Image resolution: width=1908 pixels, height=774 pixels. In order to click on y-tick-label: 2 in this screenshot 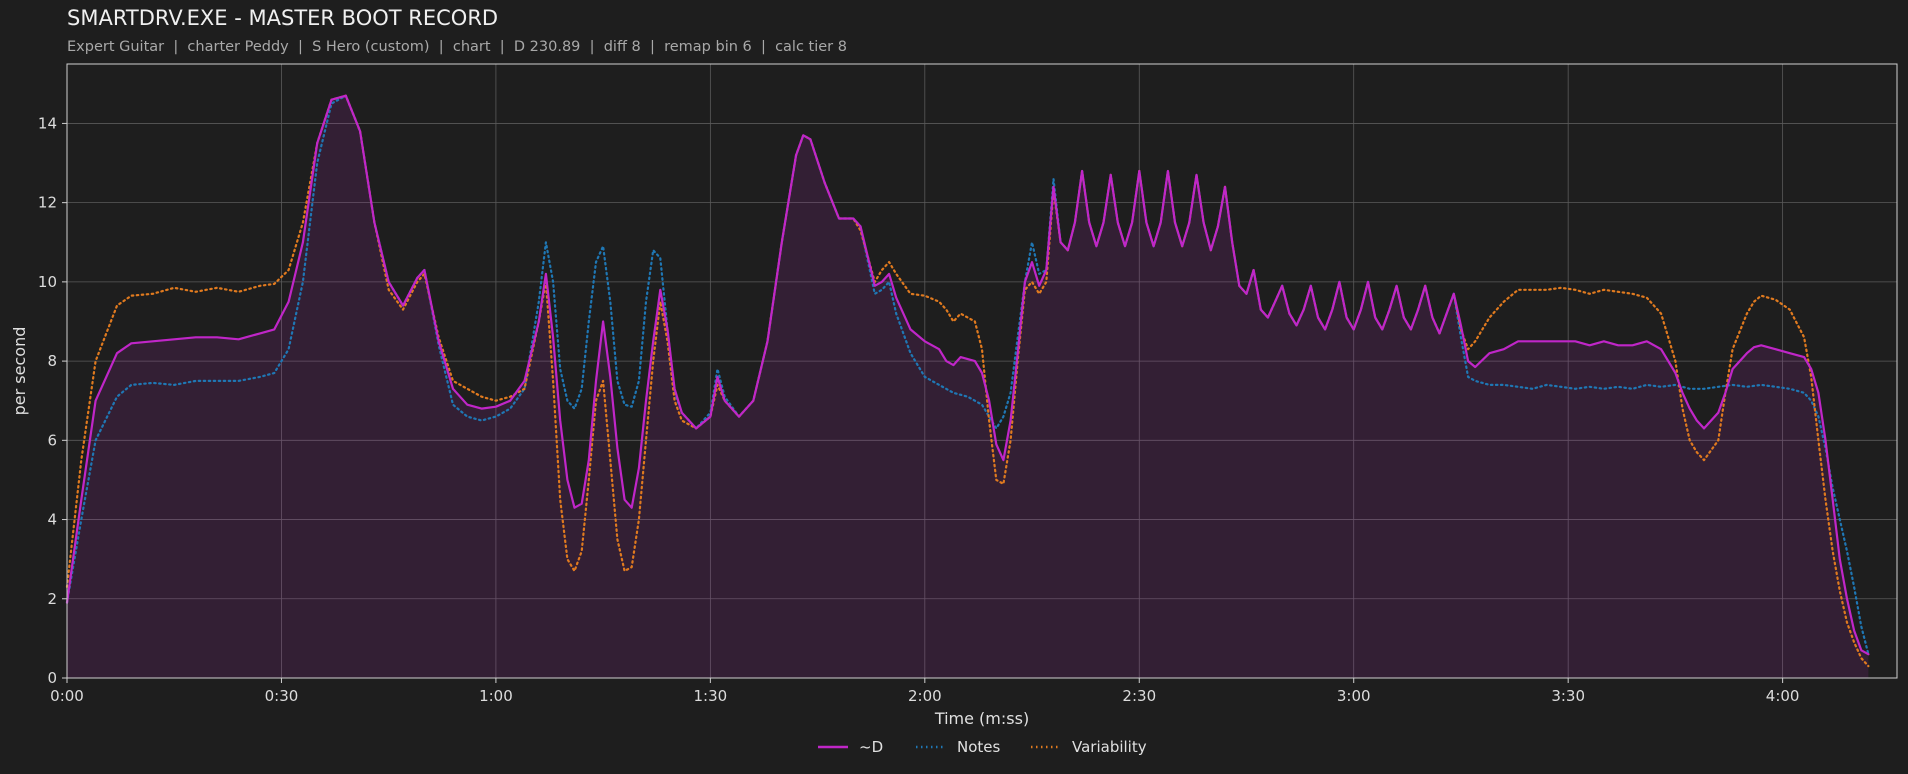, I will do `click(52, 599)`.